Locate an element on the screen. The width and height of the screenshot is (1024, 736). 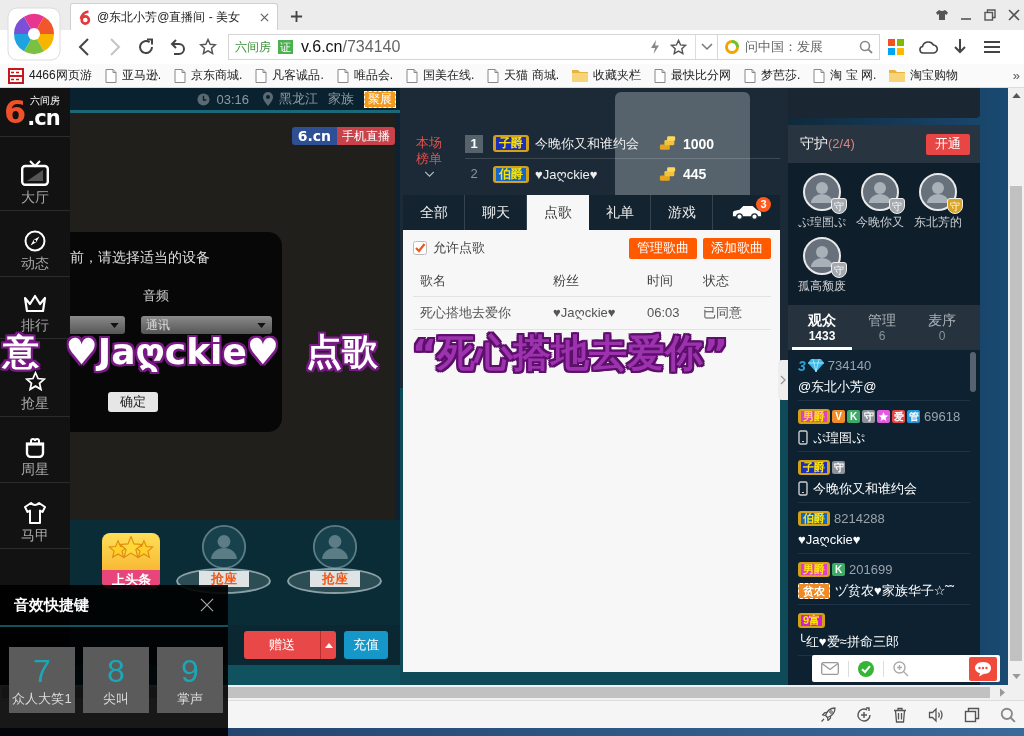
tag-badge: V is located at coordinates (838, 416).